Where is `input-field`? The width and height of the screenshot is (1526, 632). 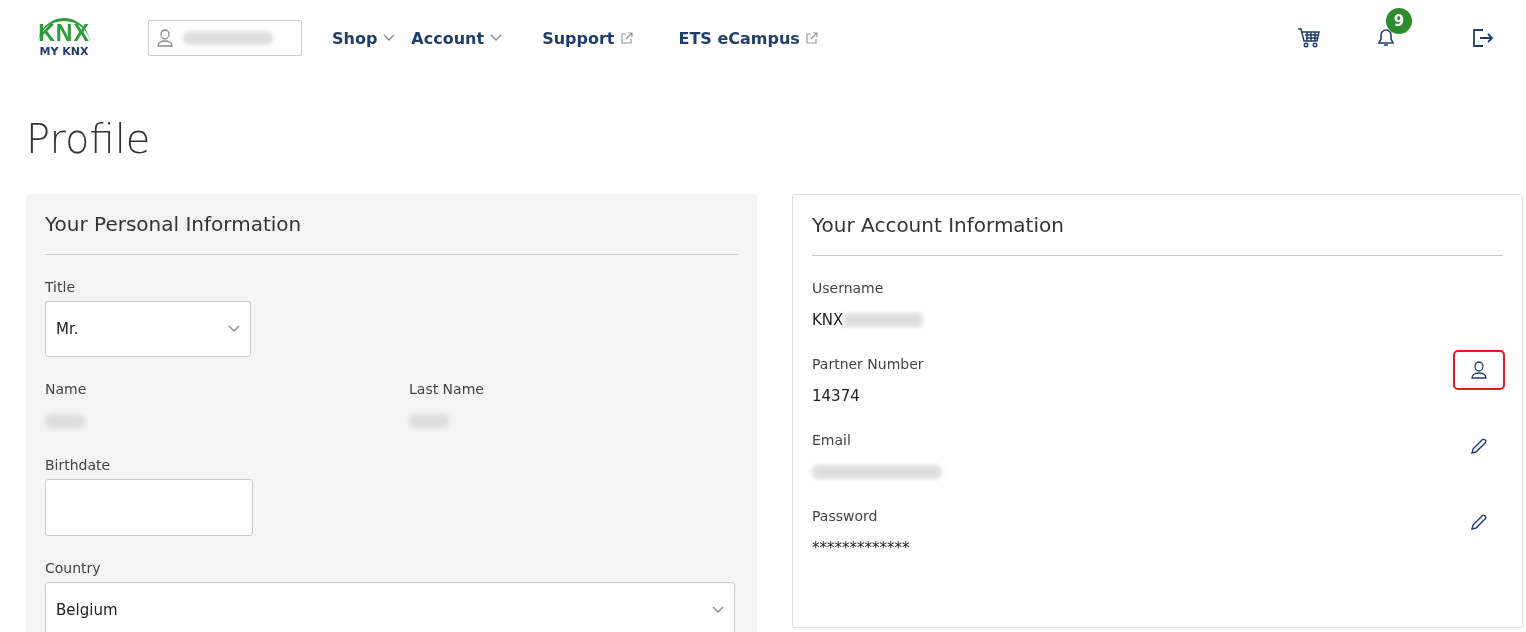 input-field is located at coordinates (149, 507).